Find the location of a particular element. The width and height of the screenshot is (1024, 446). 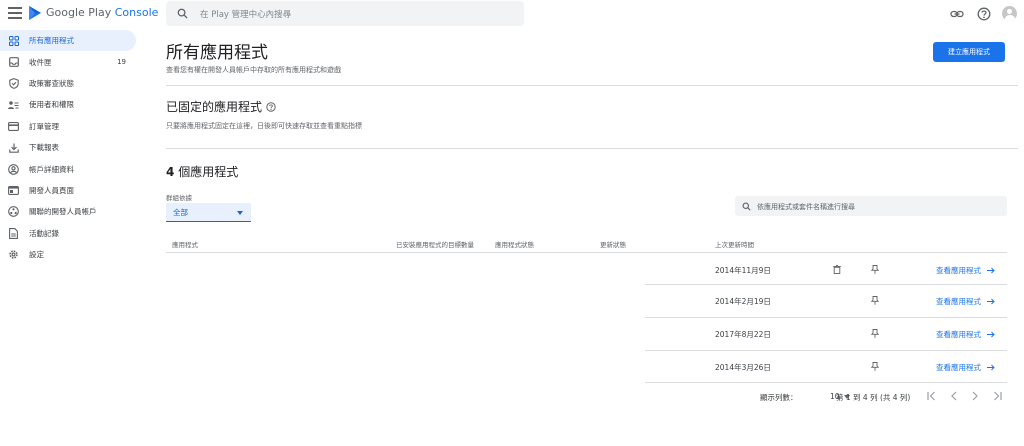

sidebar-item-label: 帳戶詳細資料 is located at coordinates (51, 169).